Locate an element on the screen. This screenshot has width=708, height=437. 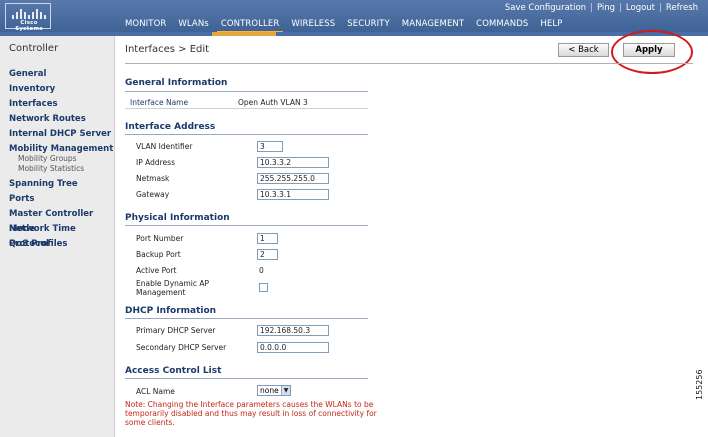
sidebar-subitem-mobility-statistics: Mobility Statistics is located at coordinates (61, 169).